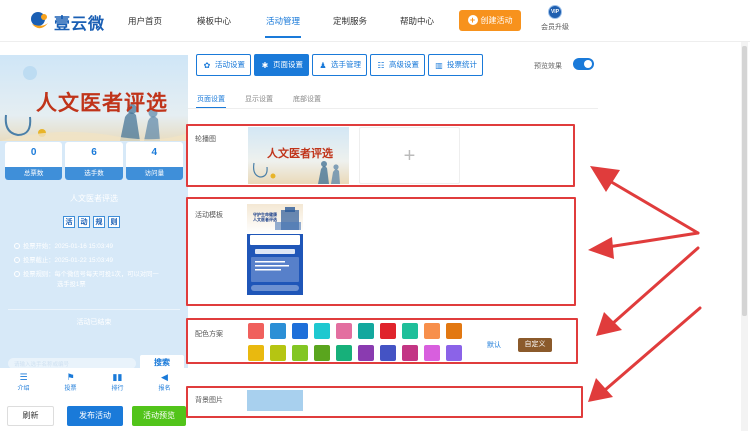 This screenshot has height=431, width=750. What do you see at coordinates (265, 65) in the screenshot?
I see `settings-icon: ✱` at bounding box center [265, 65].